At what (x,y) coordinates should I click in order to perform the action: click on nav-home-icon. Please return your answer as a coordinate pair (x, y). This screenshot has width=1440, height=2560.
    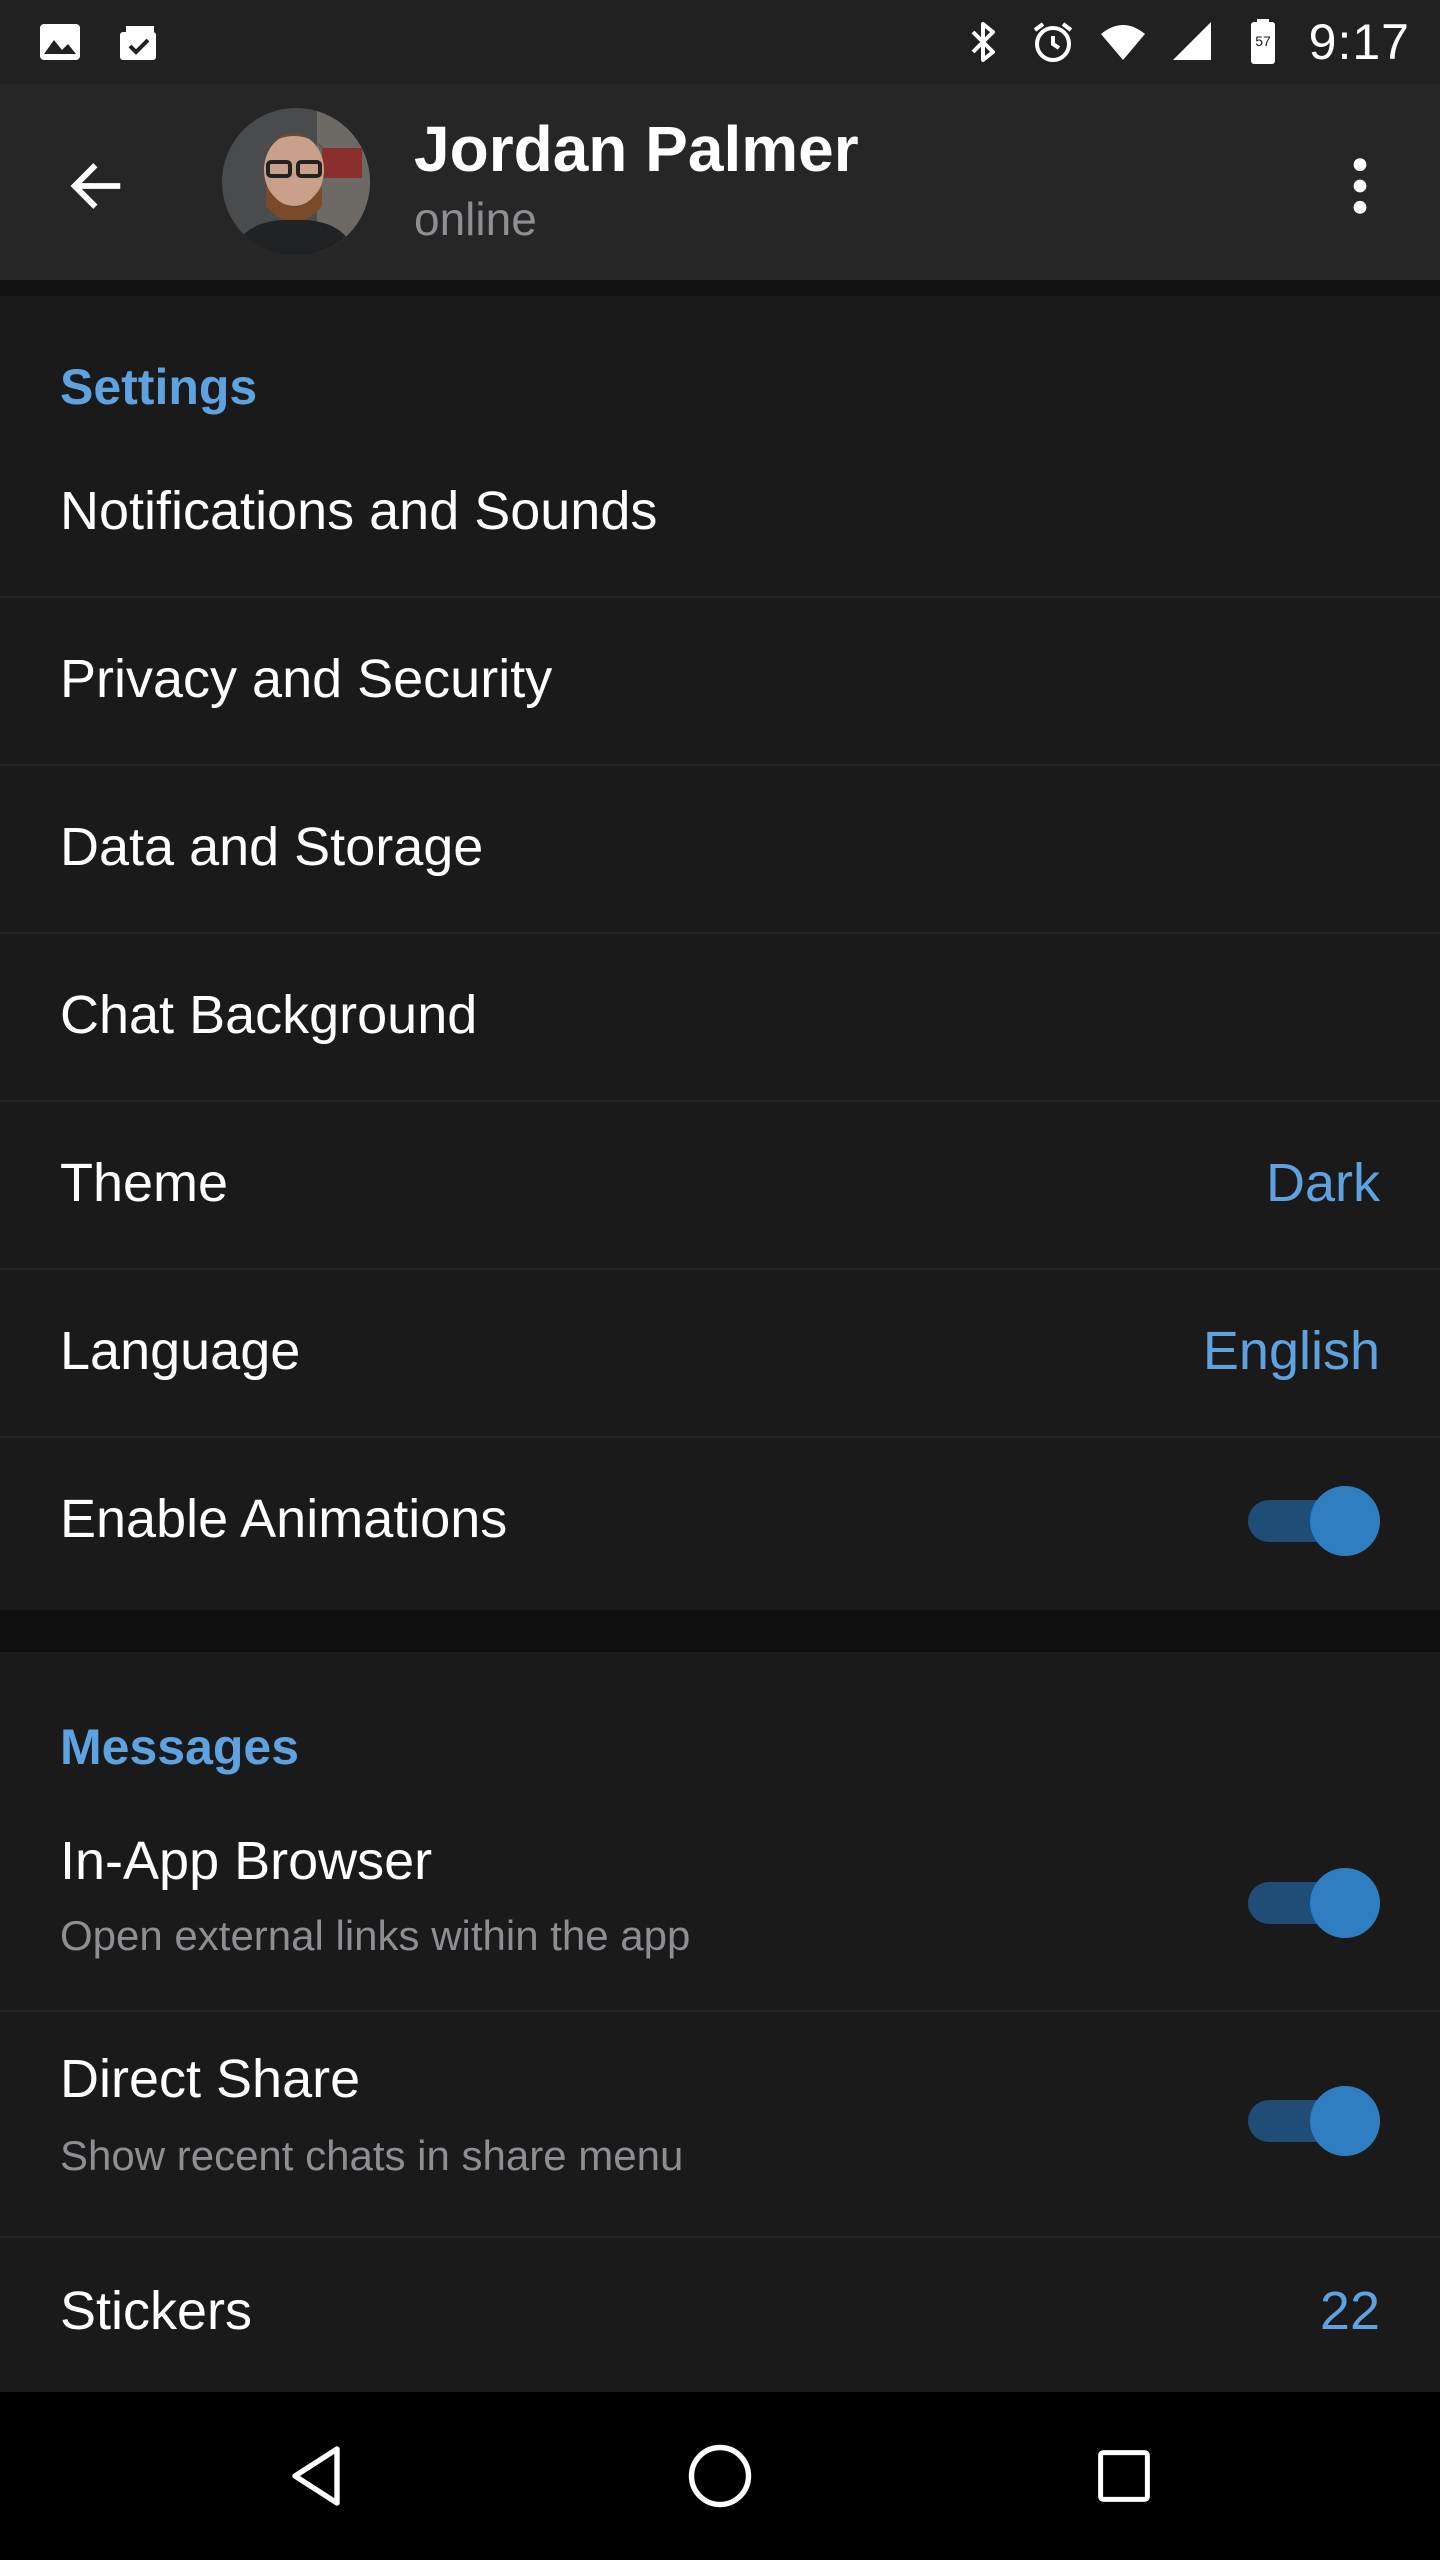
    Looking at the image, I should click on (720, 2476).